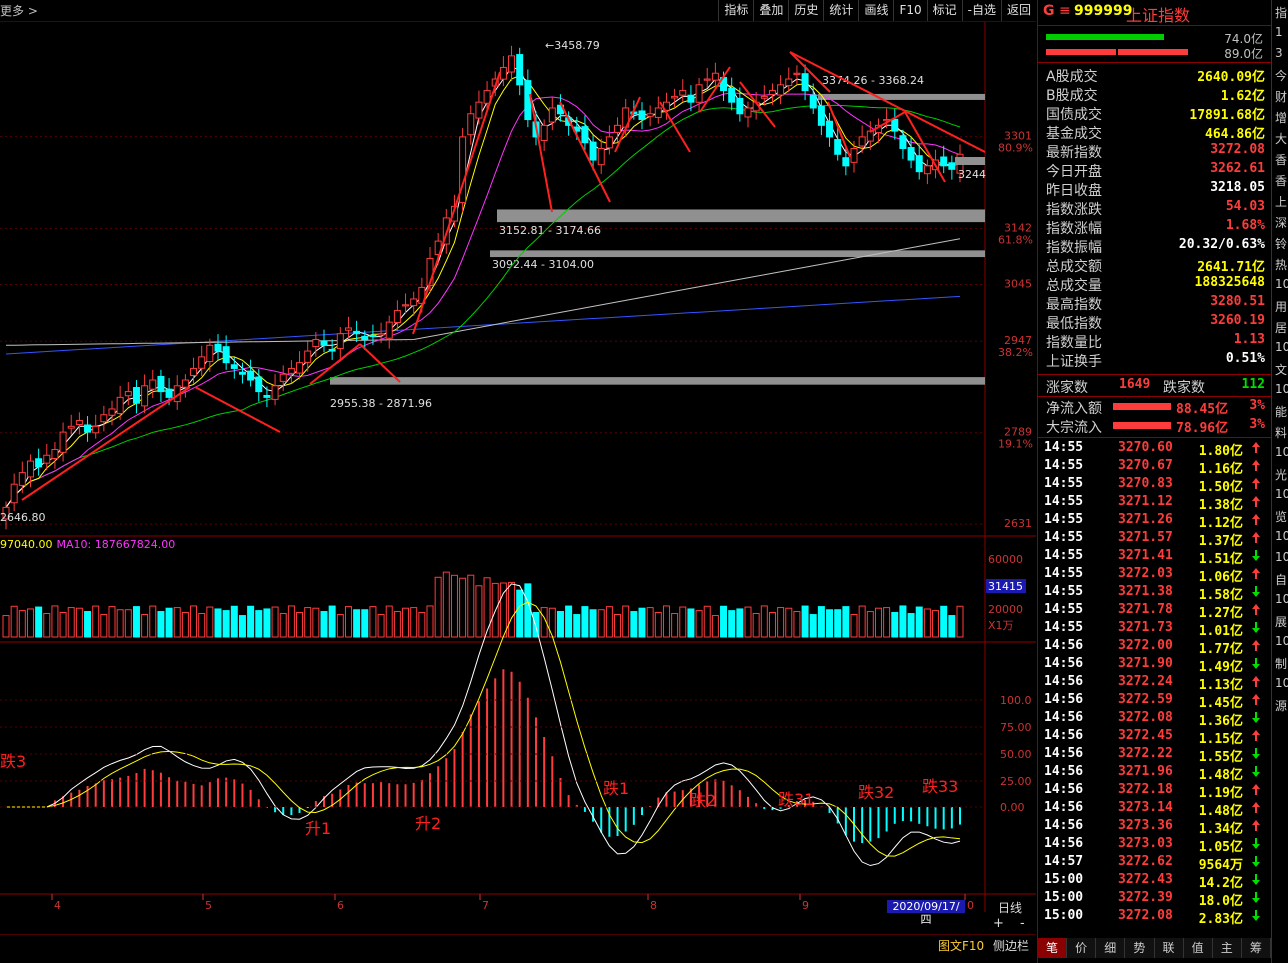 This screenshot has width=1288, height=963. What do you see at coordinates (1111, 948) in the screenshot?
I see `panel-tab-2: 细` at bounding box center [1111, 948].